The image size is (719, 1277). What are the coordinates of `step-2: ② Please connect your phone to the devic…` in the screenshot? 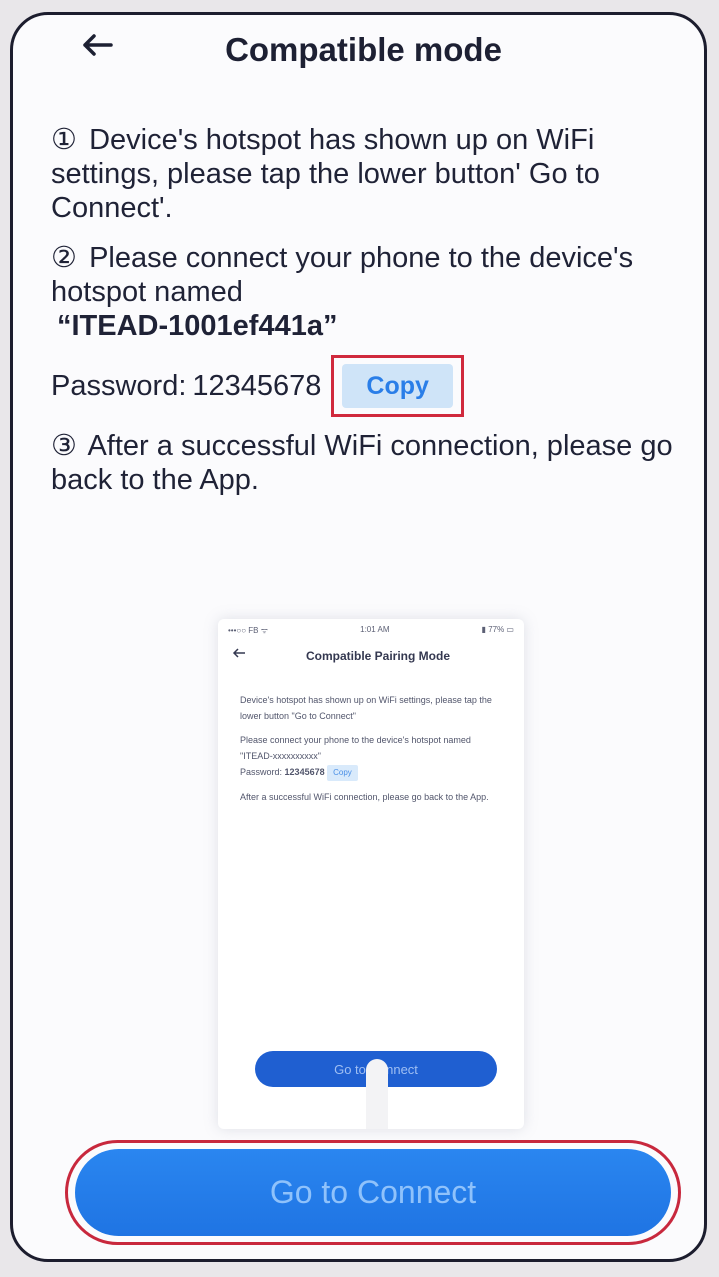 It's located at (362, 292).